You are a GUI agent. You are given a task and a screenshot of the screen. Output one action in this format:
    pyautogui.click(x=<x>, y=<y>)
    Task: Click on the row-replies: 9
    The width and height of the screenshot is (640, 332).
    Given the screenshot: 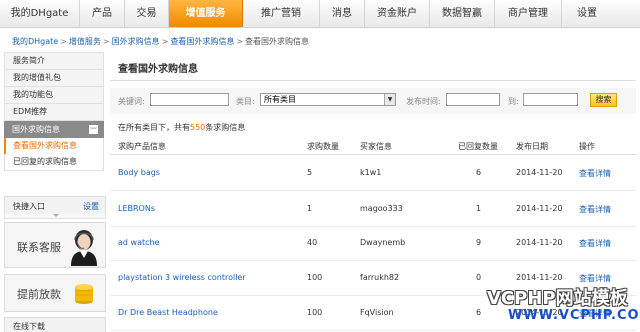 What is the action you would take?
    pyautogui.click(x=479, y=242)
    